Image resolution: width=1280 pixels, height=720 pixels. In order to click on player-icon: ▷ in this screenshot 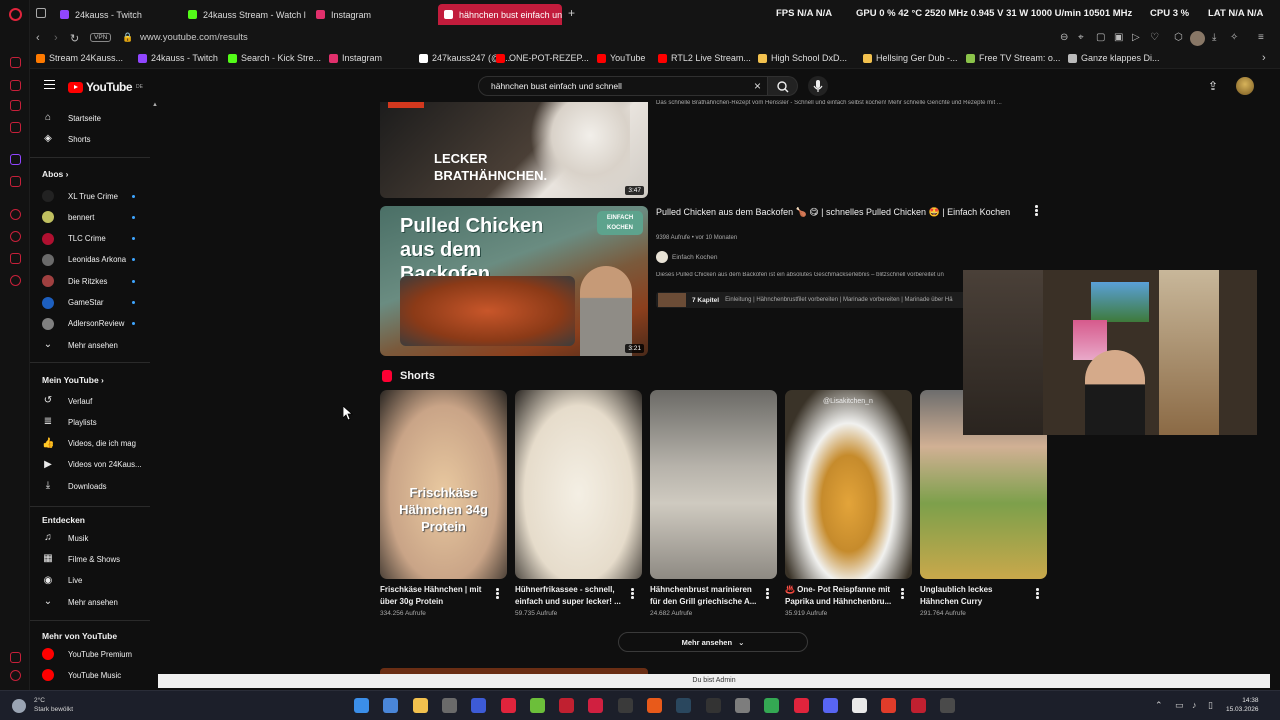, I will do `click(1136, 37)`.